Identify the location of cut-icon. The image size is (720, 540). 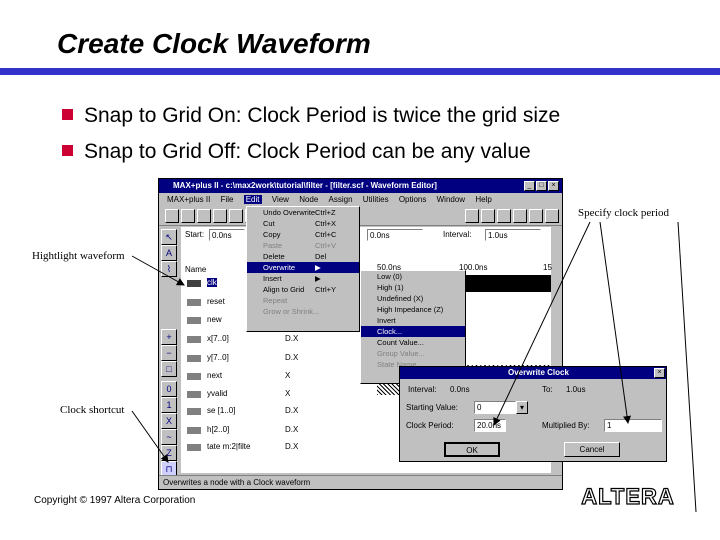
(236, 216).